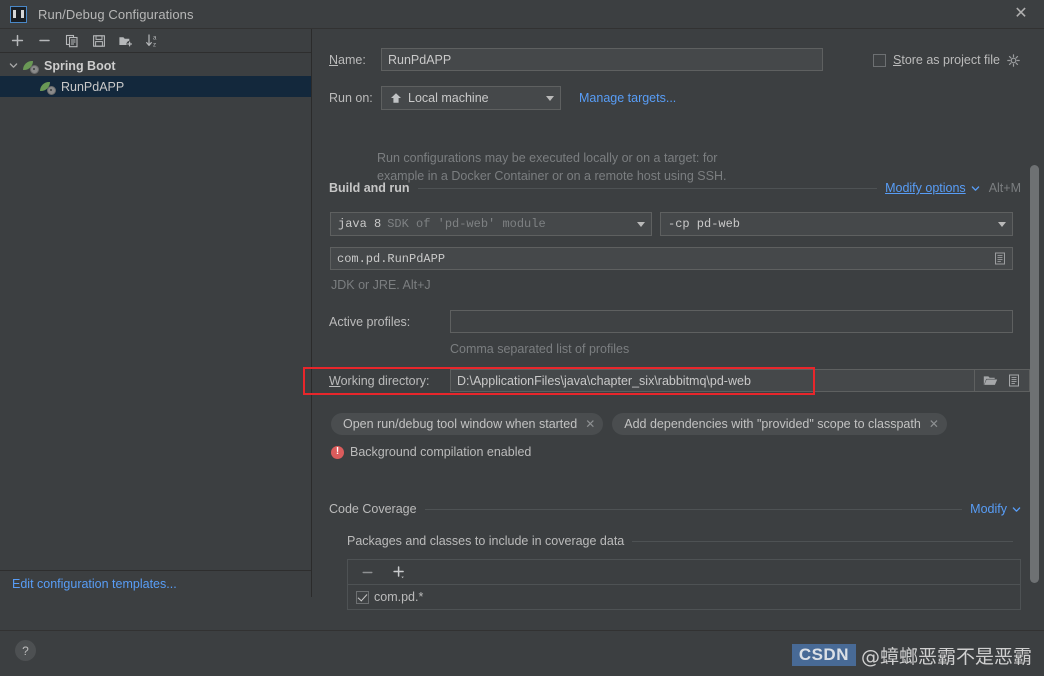 The width and height of the screenshot is (1044, 676). What do you see at coordinates (441, 452) in the screenshot?
I see `warning-text: Background compilation enabled` at bounding box center [441, 452].